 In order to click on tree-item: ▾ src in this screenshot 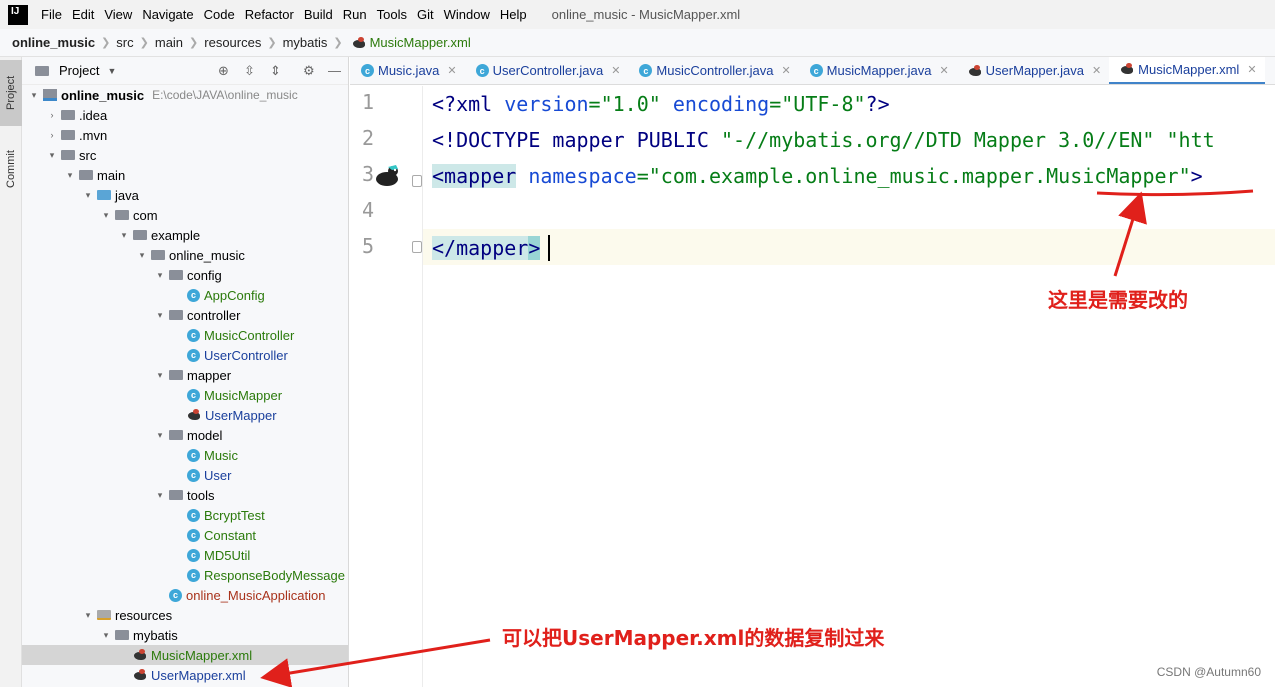, I will do `click(185, 155)`.